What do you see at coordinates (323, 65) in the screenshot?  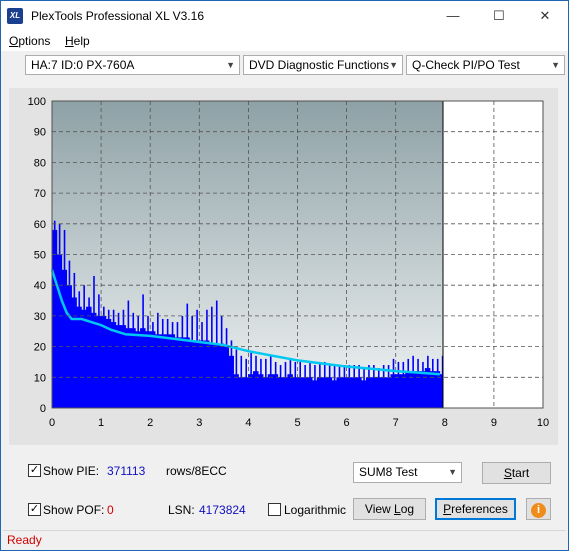 I see `function-select: DVD Diagnostic Functions ▼` at bounding box center [323, 65].